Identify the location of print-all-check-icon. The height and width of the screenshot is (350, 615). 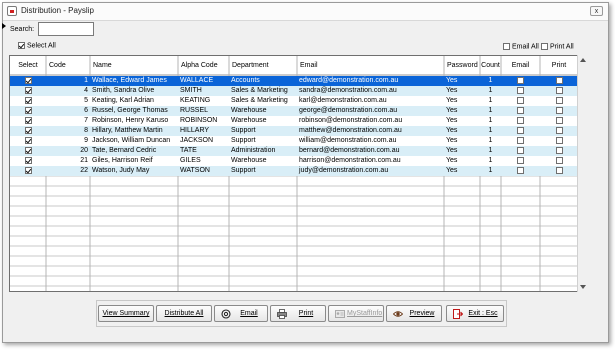
(544, 46).